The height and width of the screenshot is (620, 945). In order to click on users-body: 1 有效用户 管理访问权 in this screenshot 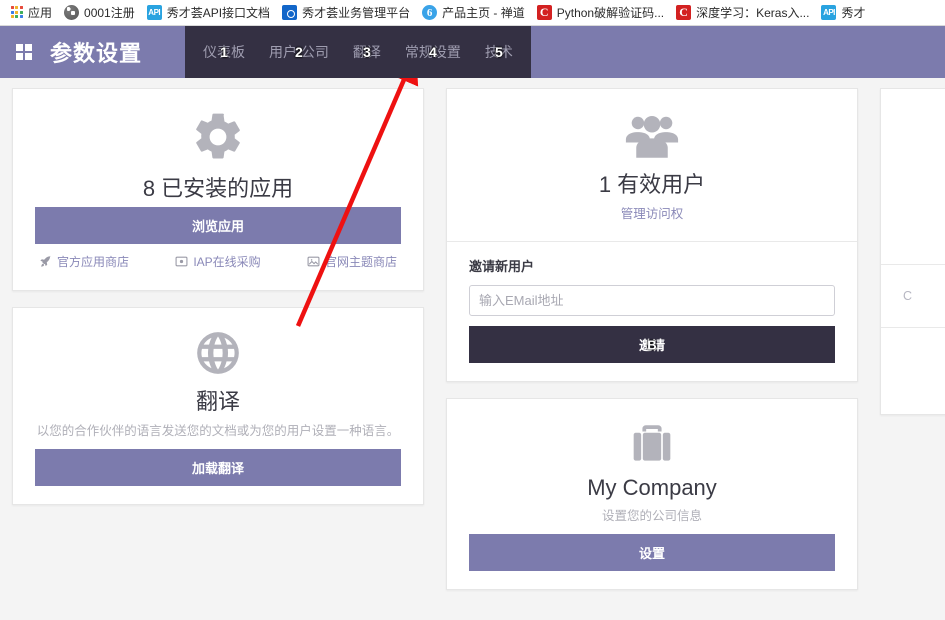, I will do `click(652, 165)`.